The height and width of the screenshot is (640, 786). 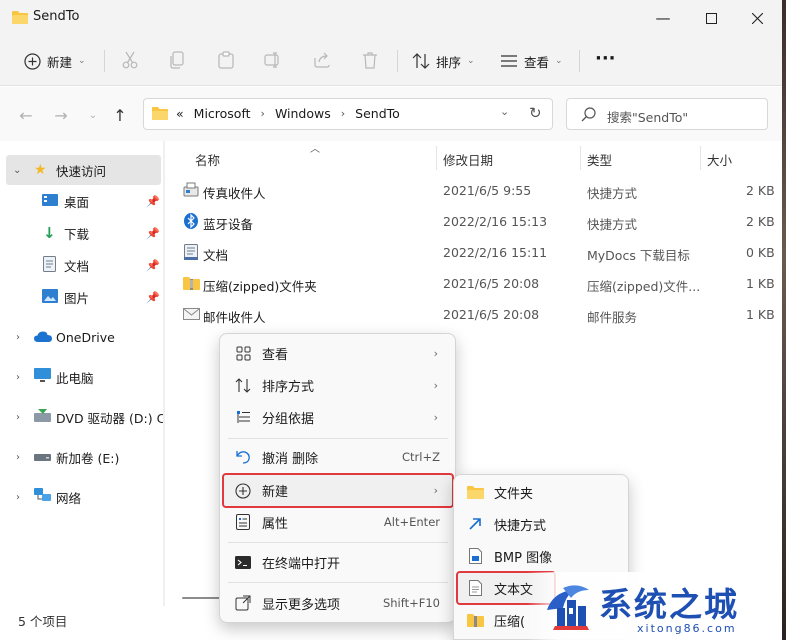 I want to click on delete-button, so click(x=370, y=60).